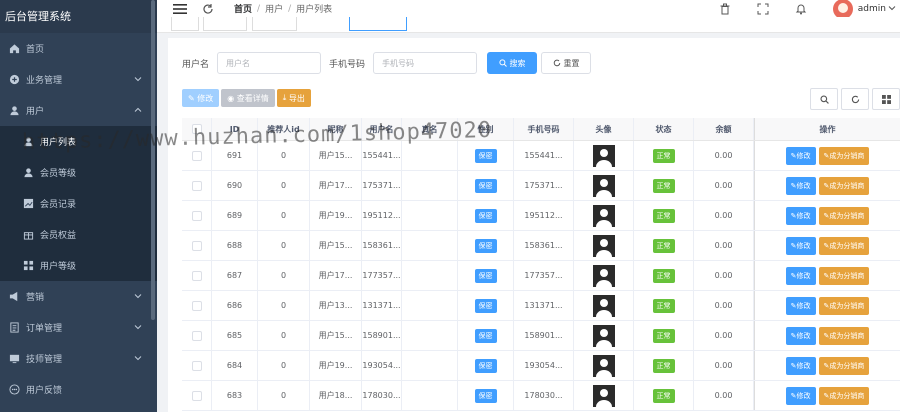 This screenshot has height=412, width=900. I want to click on edit-button: ✎ 修改, so click(201, 98).